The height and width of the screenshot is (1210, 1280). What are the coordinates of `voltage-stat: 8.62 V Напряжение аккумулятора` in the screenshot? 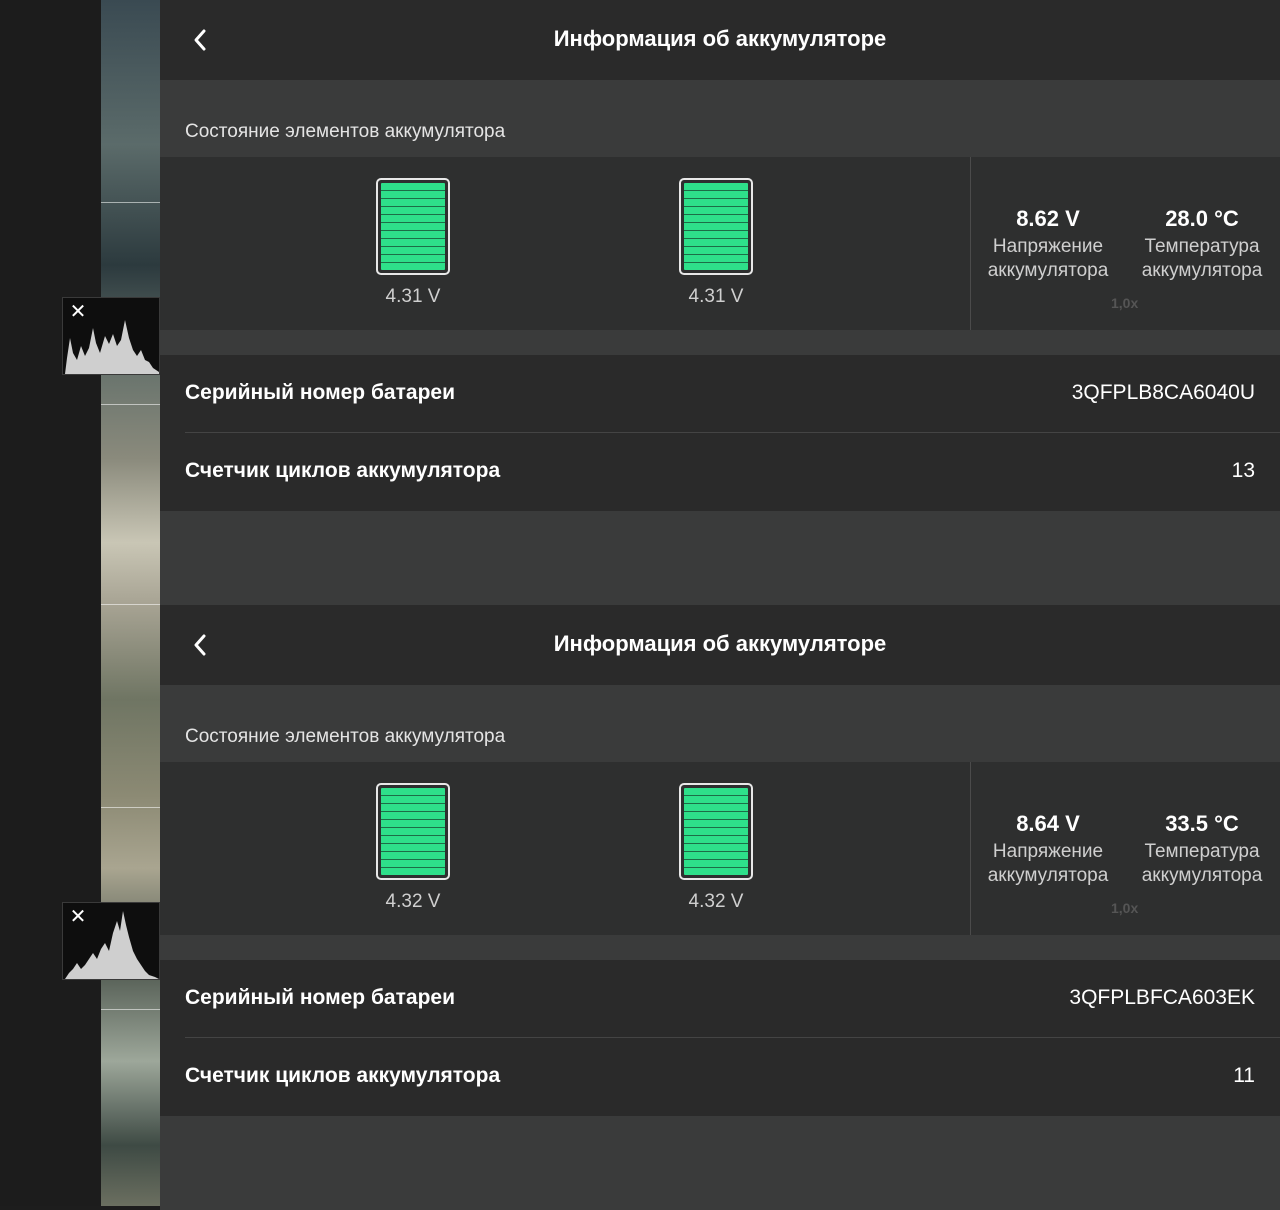 It's located at (1048, 244).